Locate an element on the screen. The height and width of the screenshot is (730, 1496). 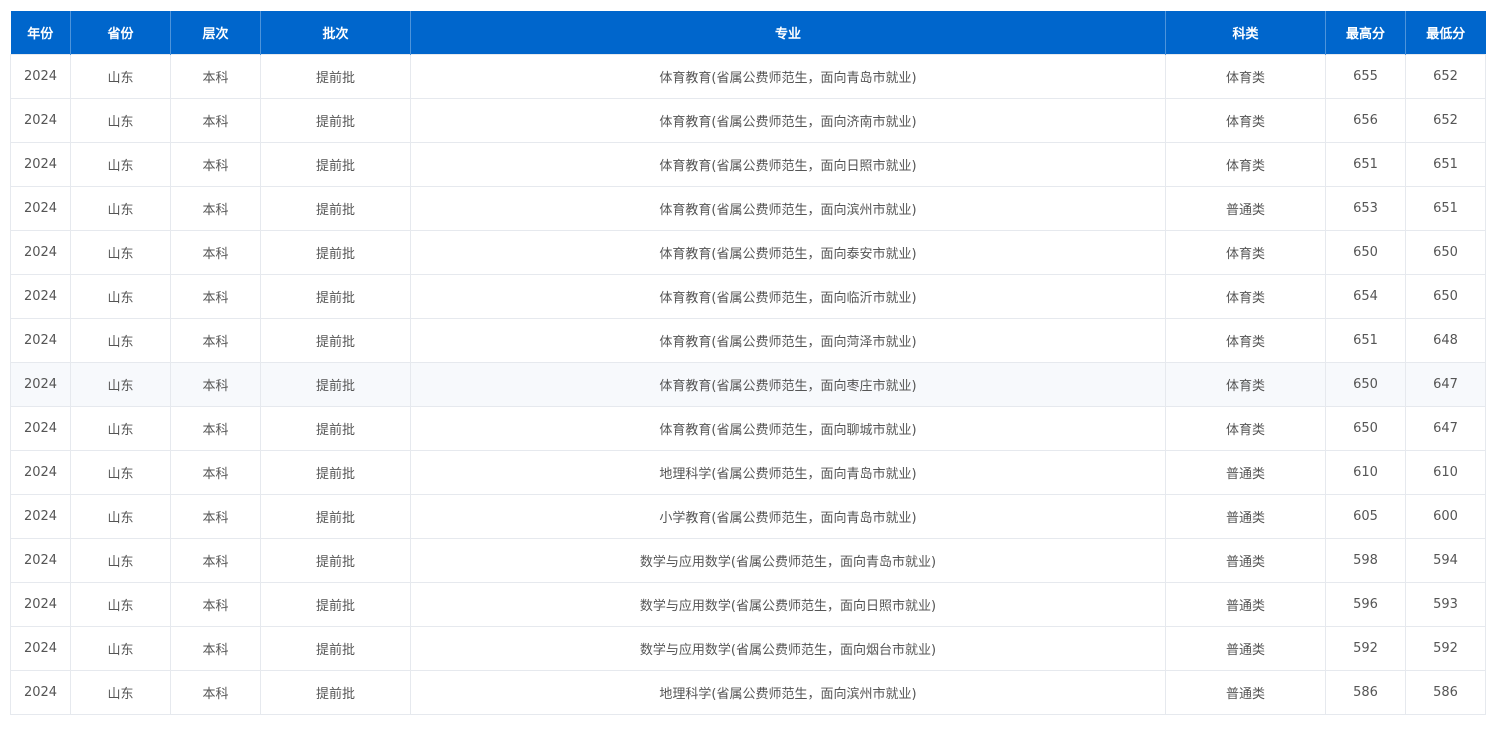
header-max-score: 最高分 is located at coordinates (1365, 33).